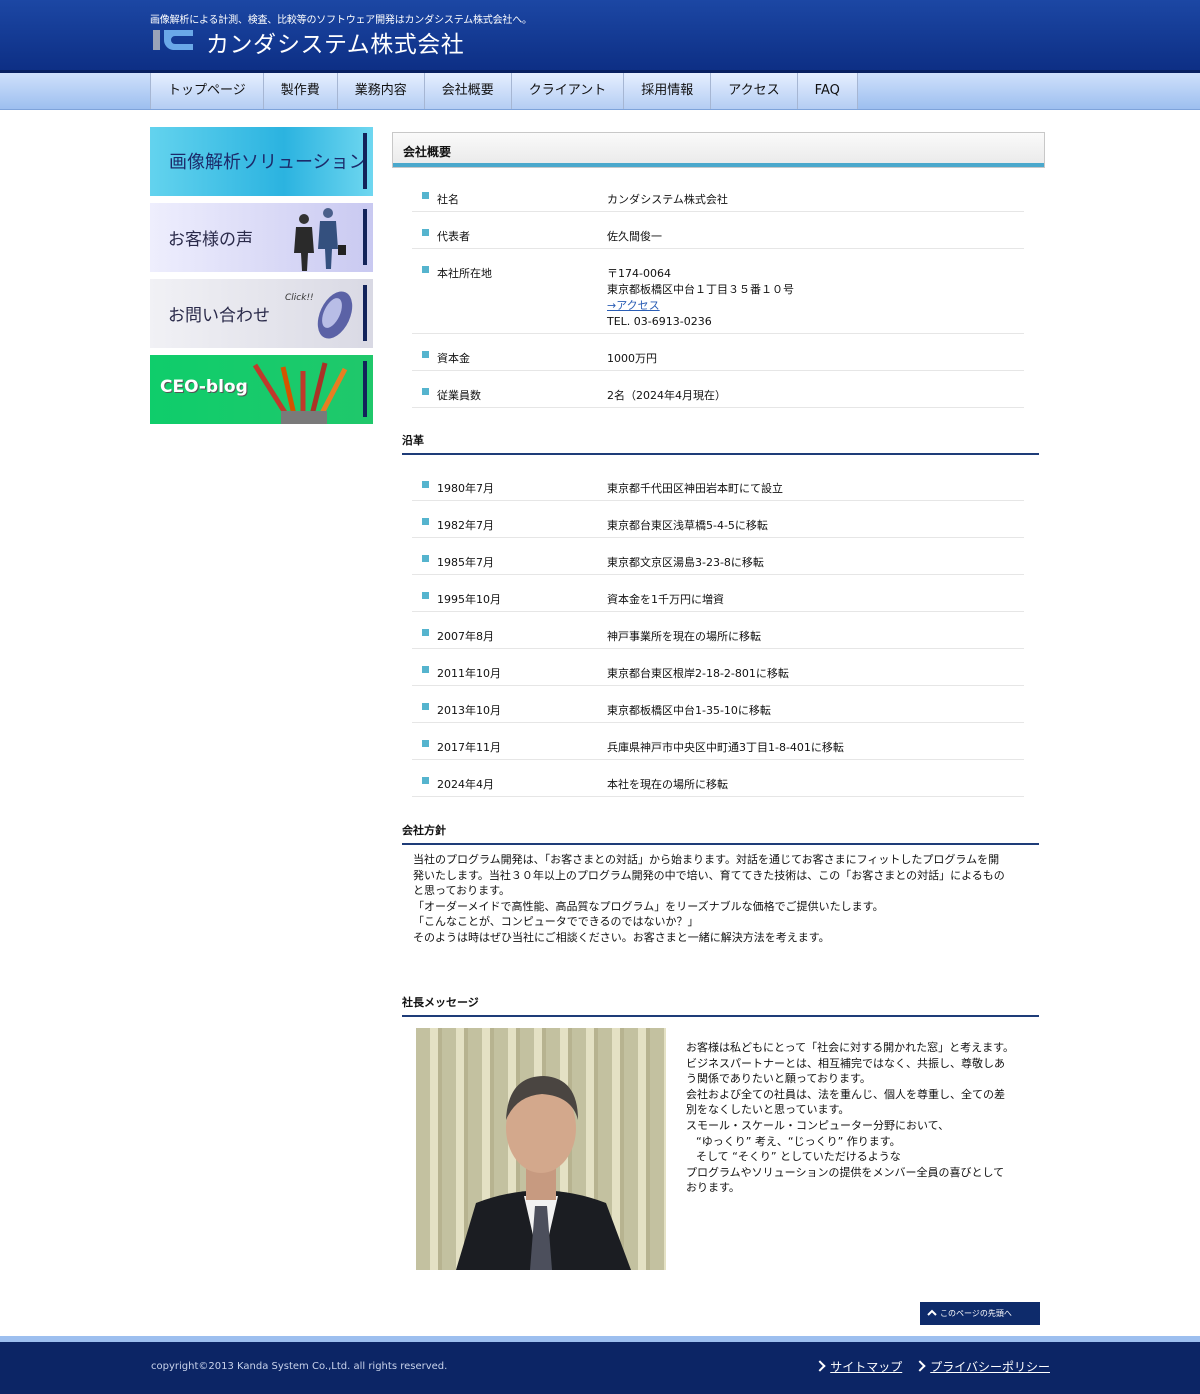  I want to click on ceo-photo, so click(541, 1149).